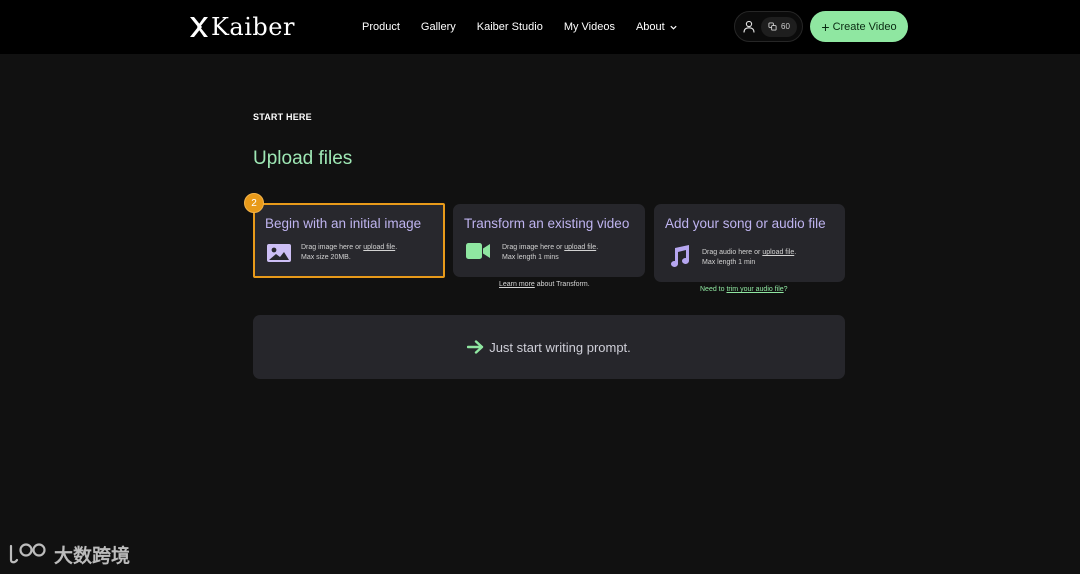 Image resolution: width=1080 pixels, height=574 pixels. I want to click on video-camera-icon, so click(478, 251).